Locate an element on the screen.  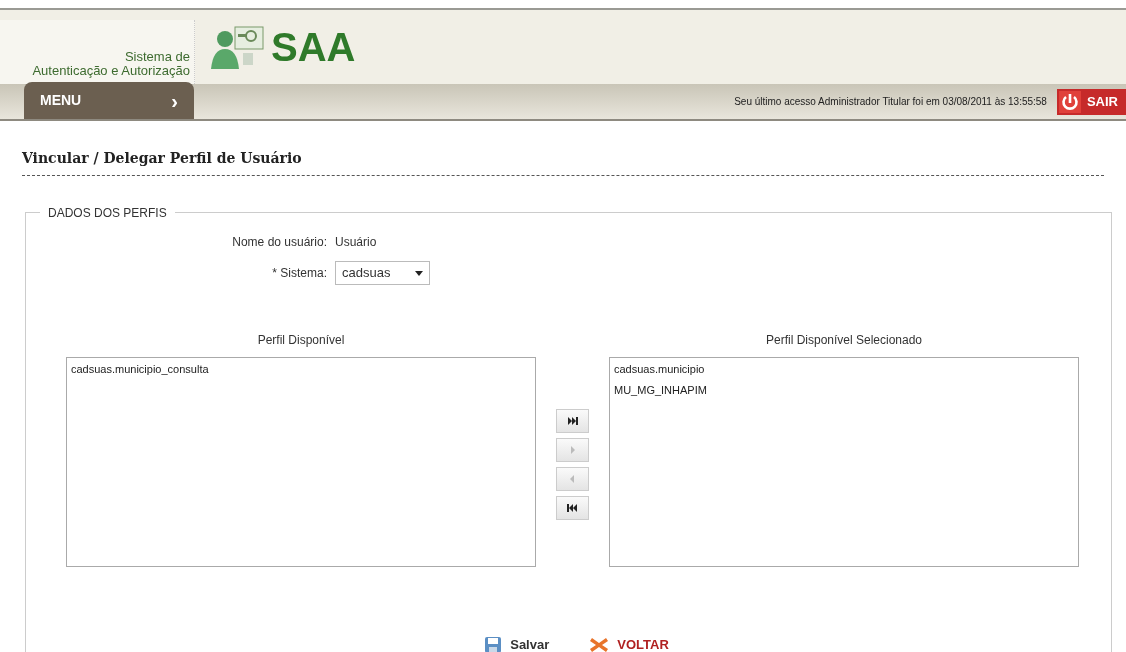
logout-button: SAIR is located at coordinates (1091, 101).